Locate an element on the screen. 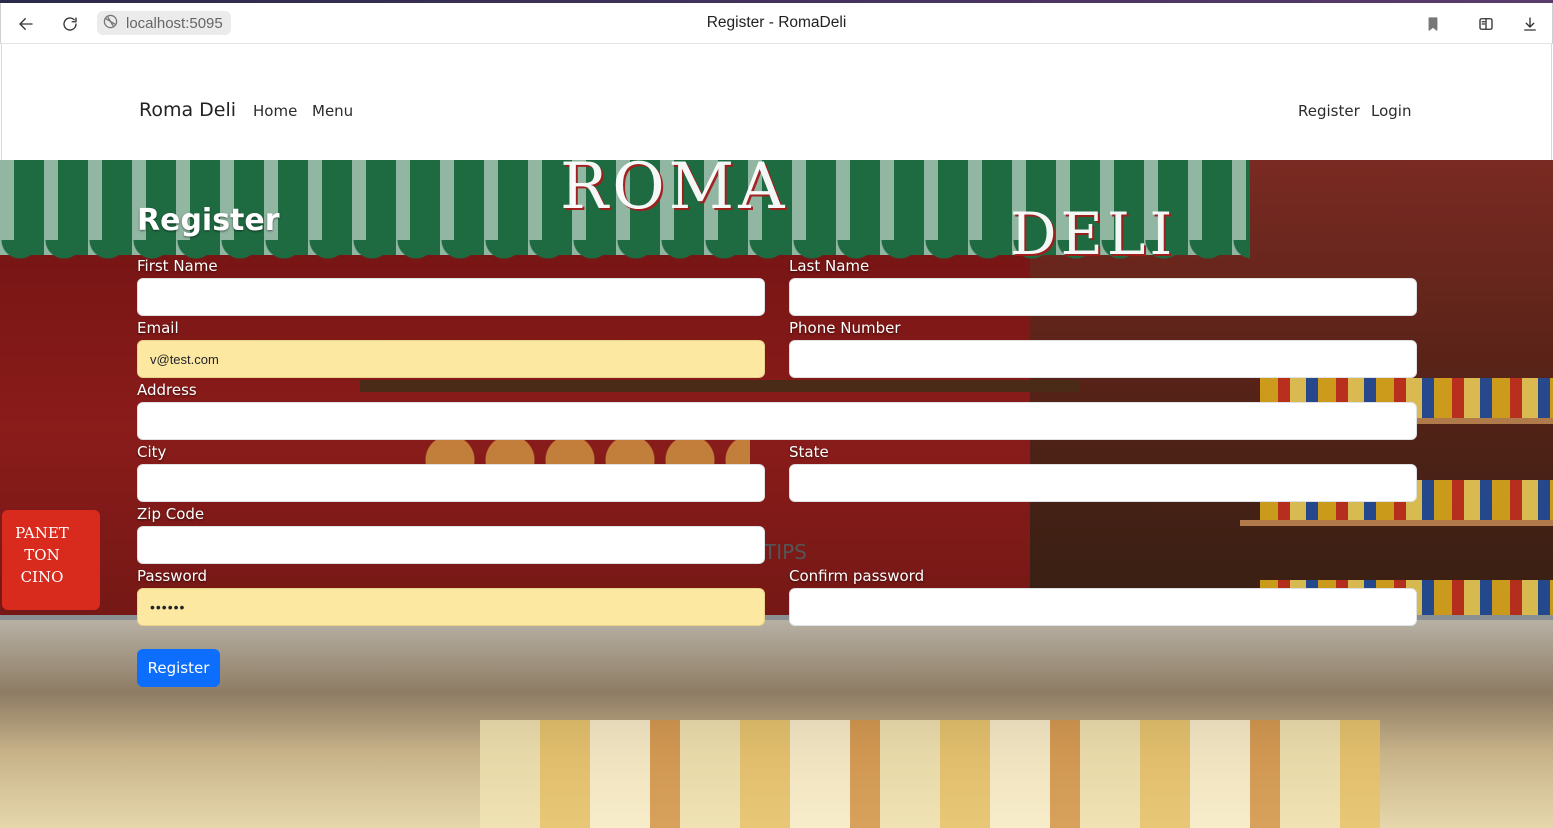 The width and height of the screenshot is (1553, 828). download-icon is located at coordinates (1530, 24).